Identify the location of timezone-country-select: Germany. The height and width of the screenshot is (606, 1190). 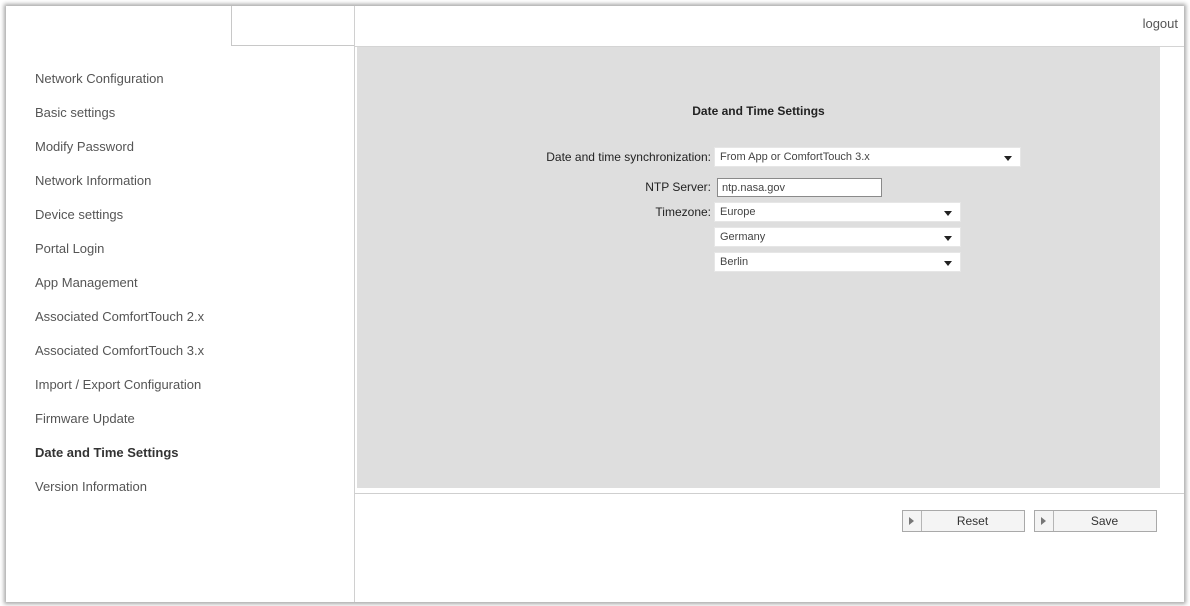
(837, 237).